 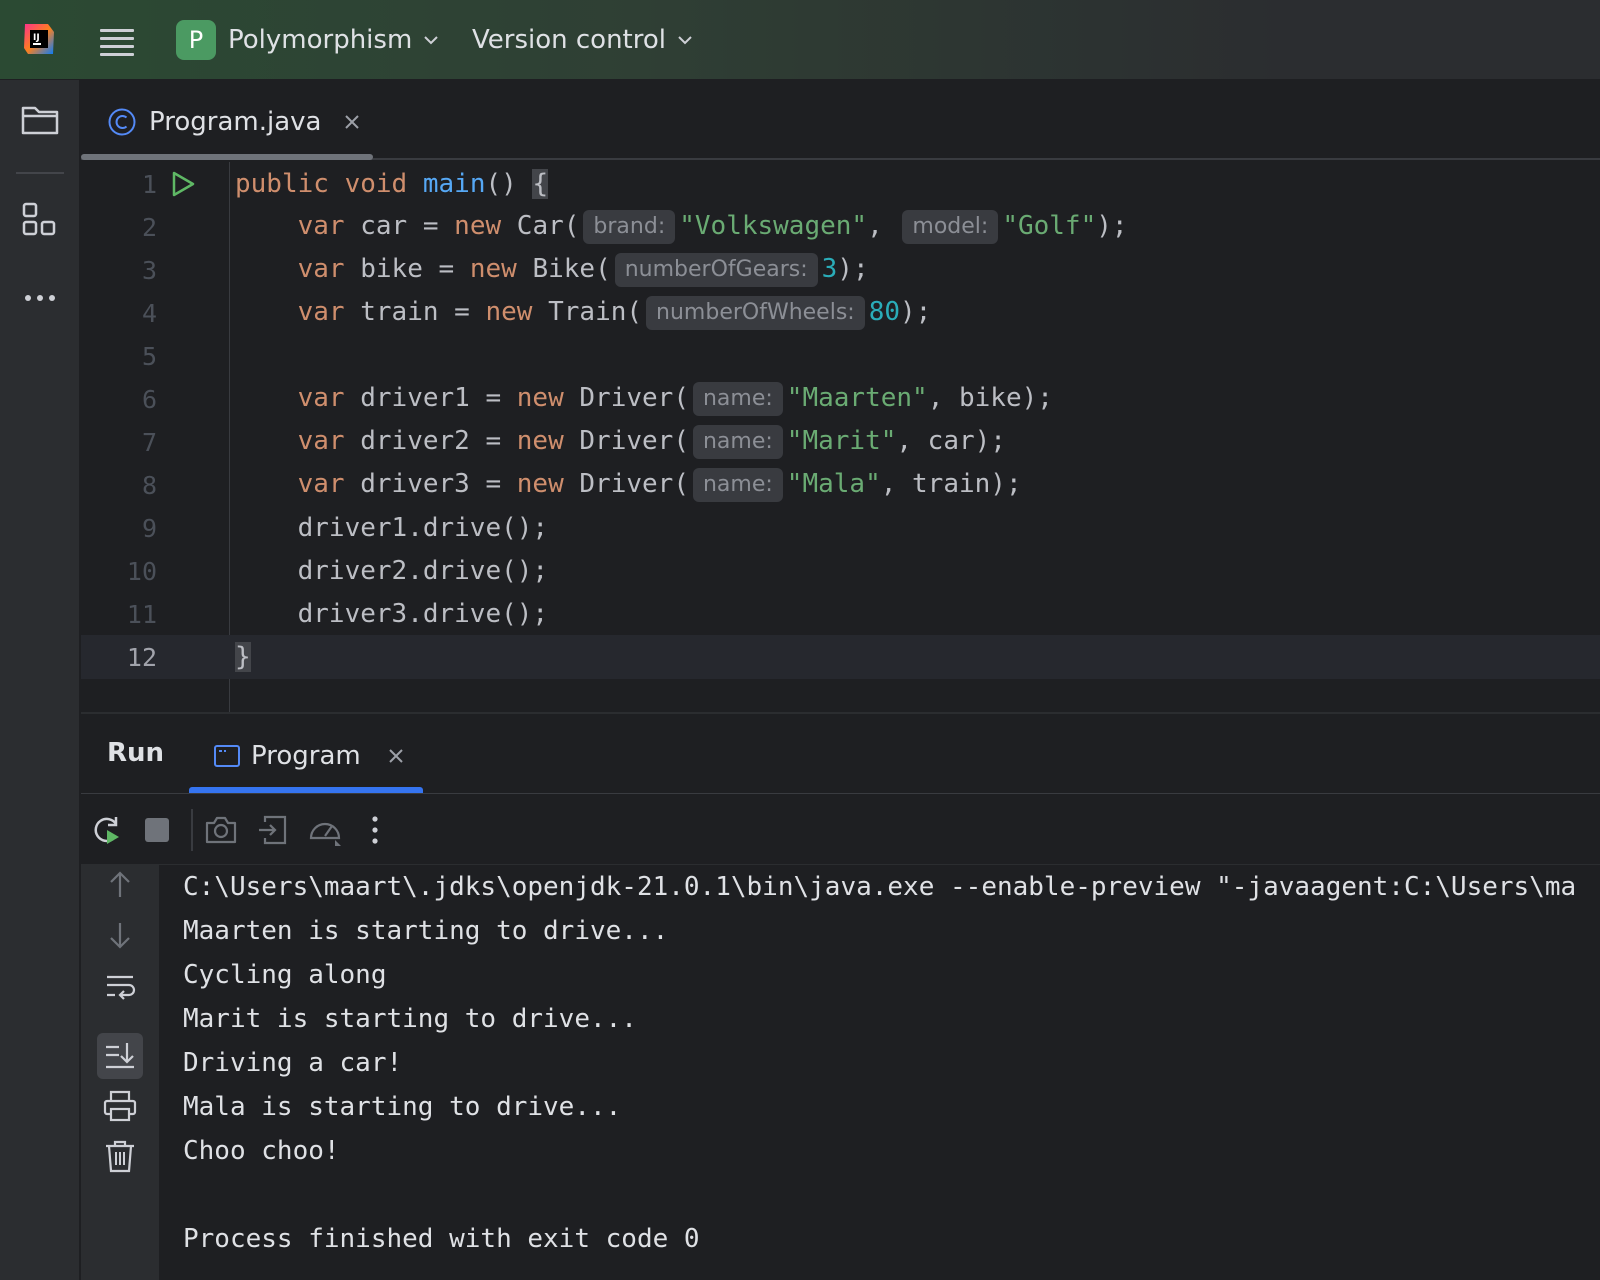 I want to click on console-tab-icon, so click(x=227, y=756).